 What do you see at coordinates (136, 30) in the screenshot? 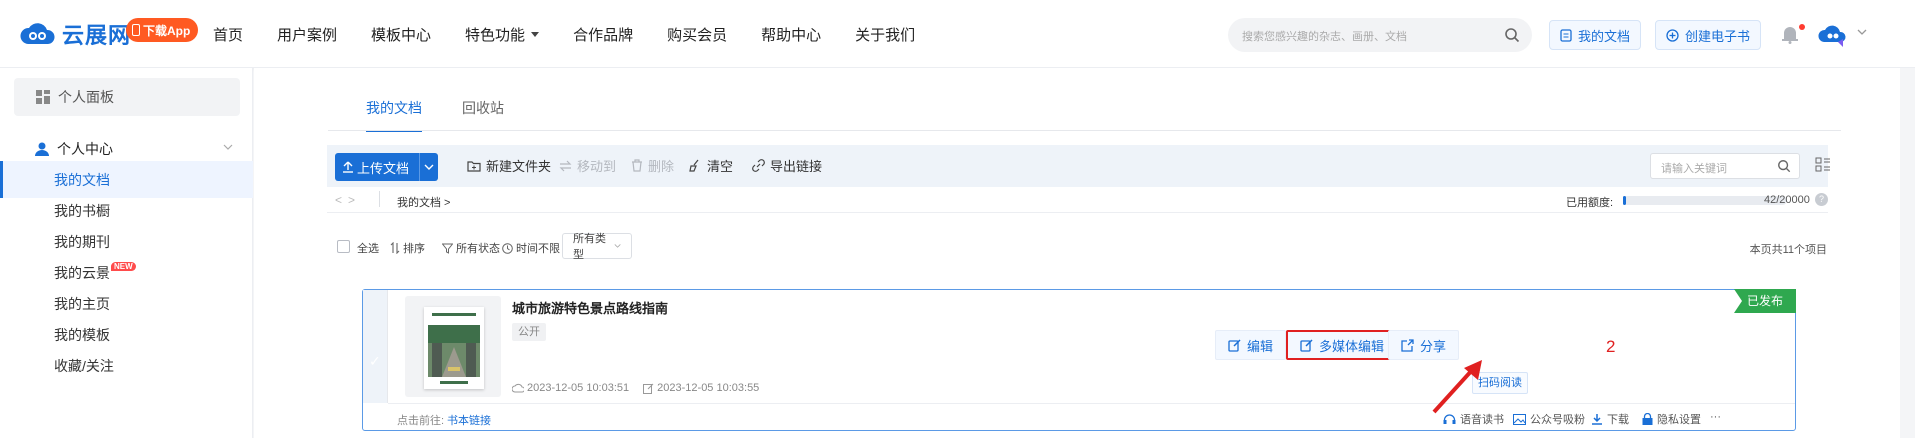
I see `phone-icon` at bounding box center [136, 30].